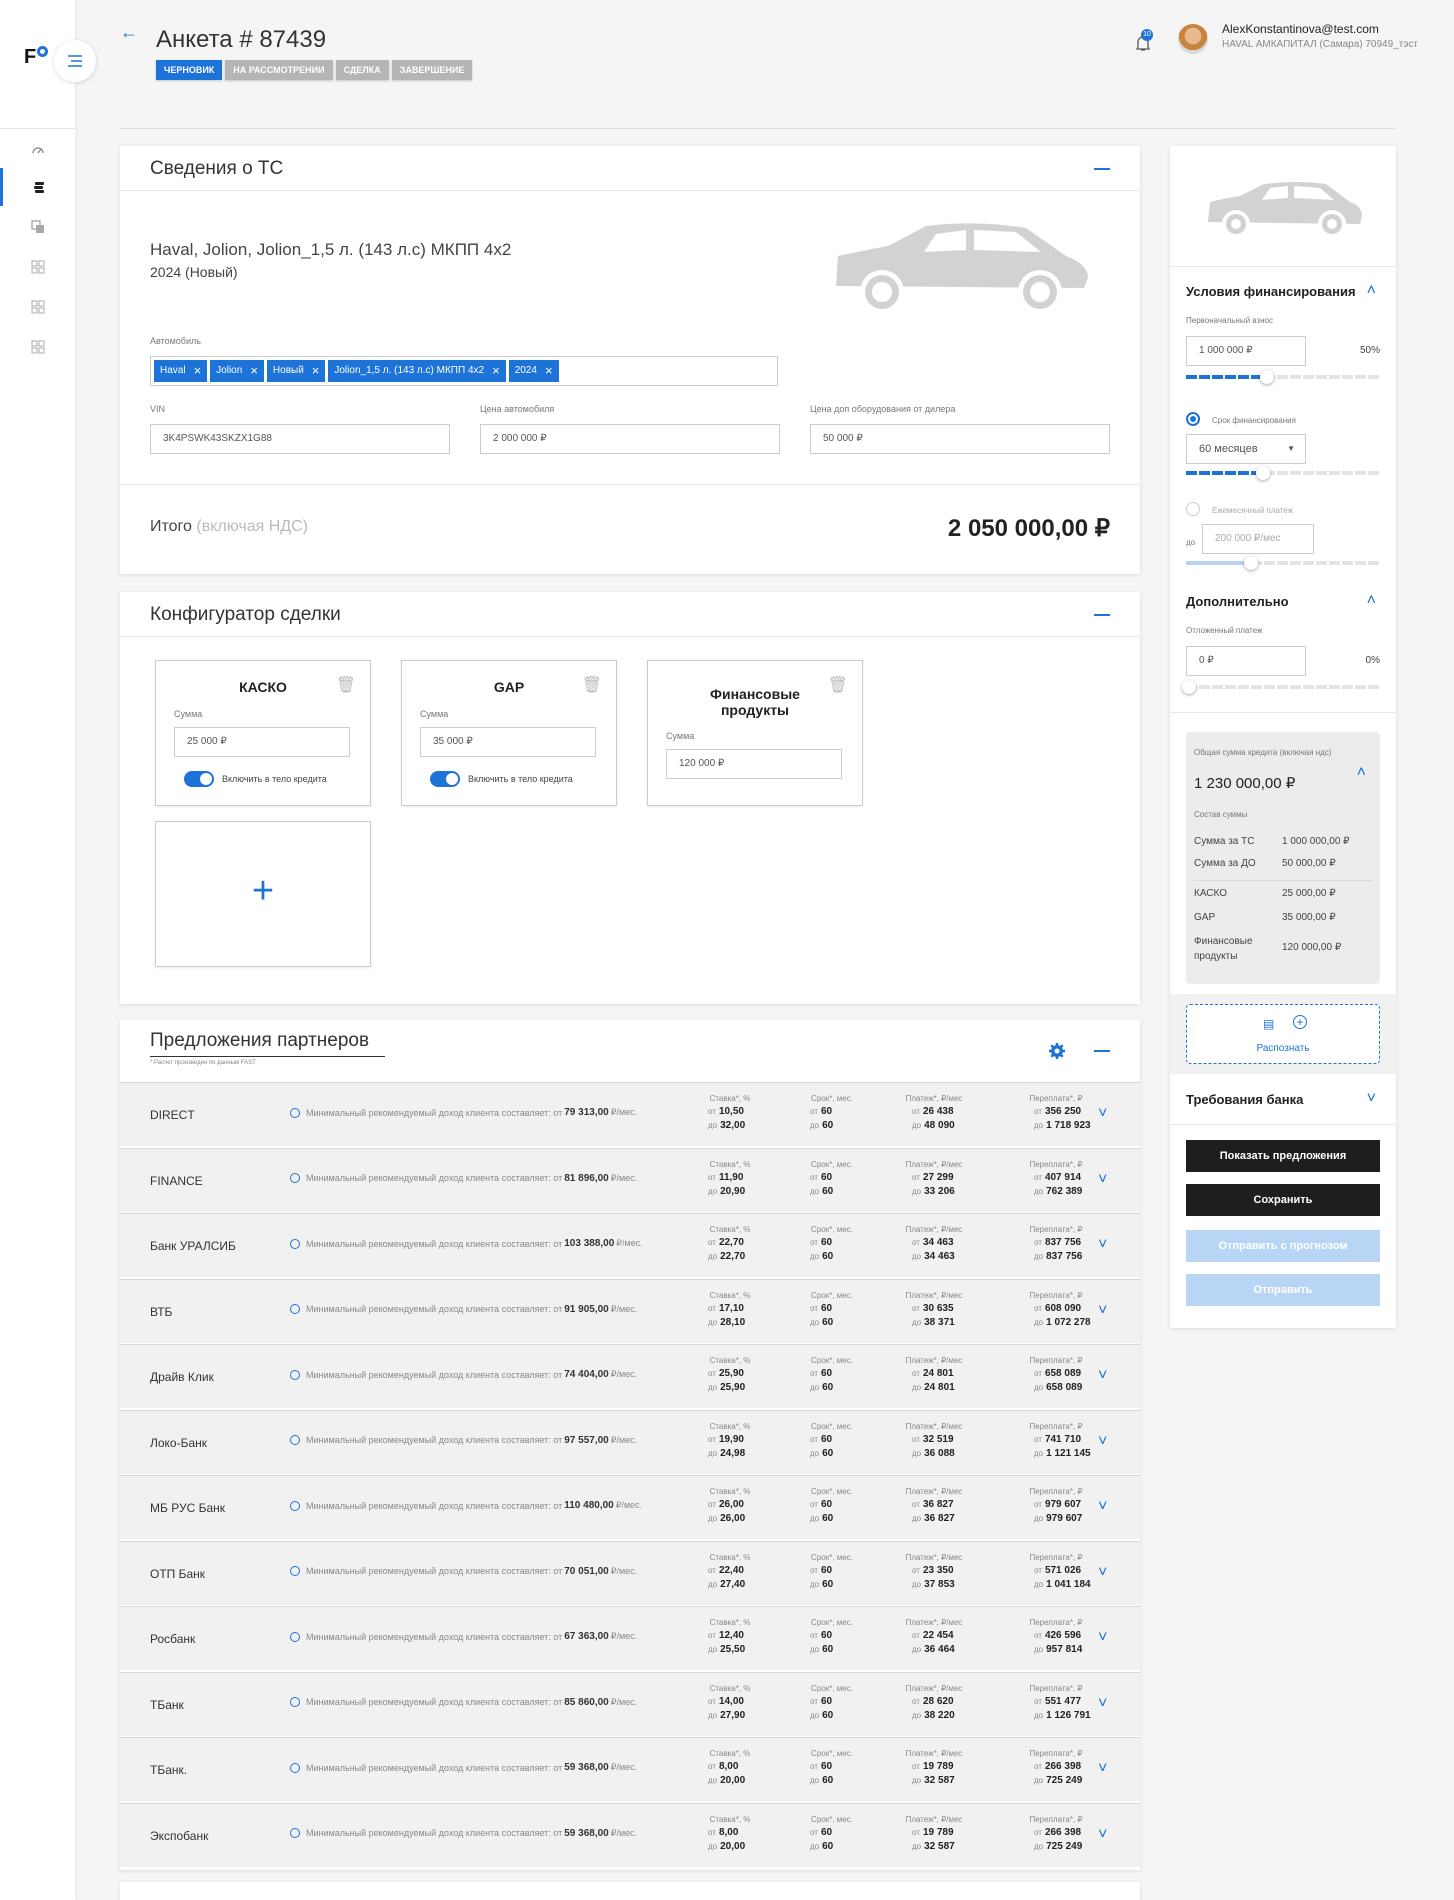  I want to click on notifications-button: 10, so click(1144, 43).